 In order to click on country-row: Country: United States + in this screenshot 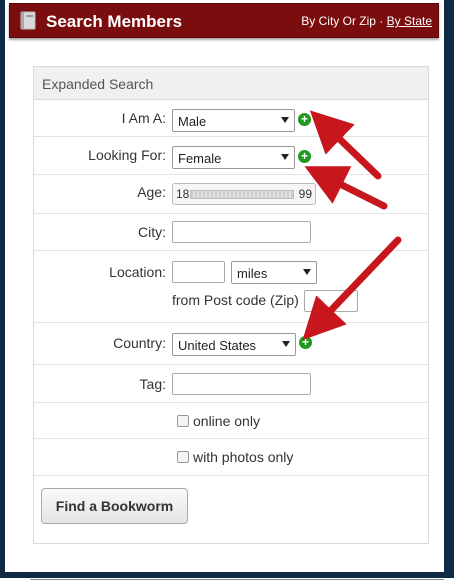, I will do `click(231, 344)`.